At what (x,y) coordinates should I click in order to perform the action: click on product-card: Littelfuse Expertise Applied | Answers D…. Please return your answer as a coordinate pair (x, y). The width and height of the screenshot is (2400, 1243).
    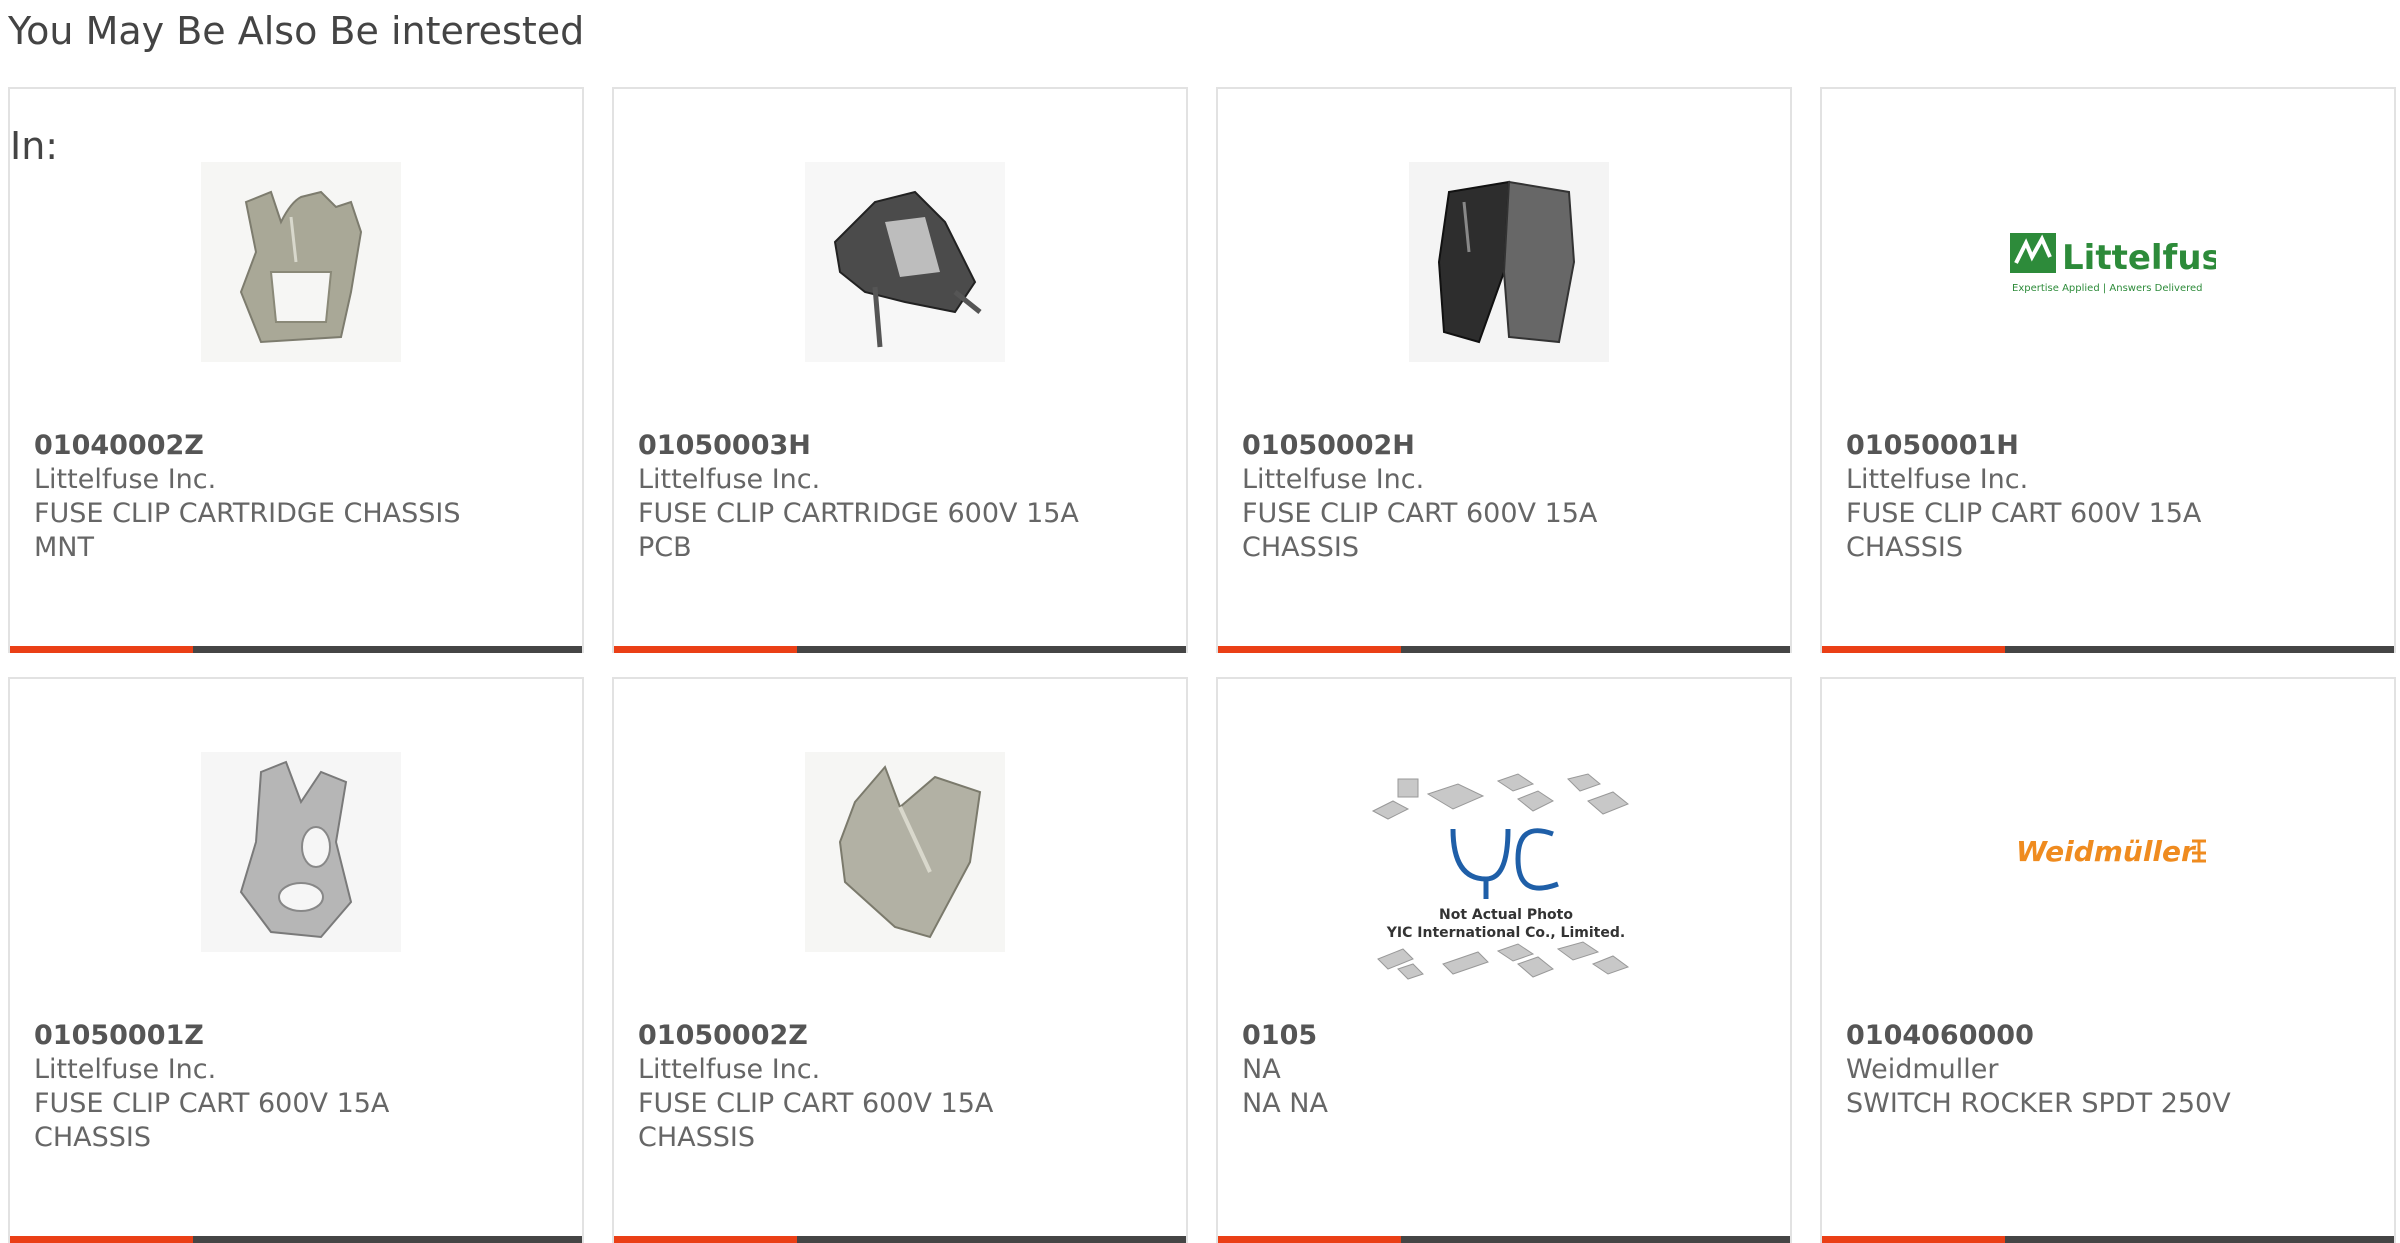
    Looking at the image, I should click on (2108, 370).